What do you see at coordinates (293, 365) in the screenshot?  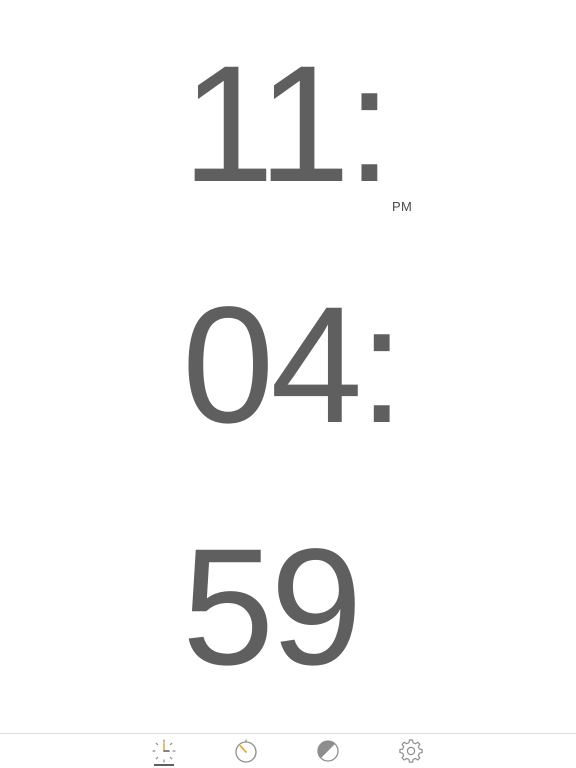 I see `minutes-value: 04:` at bounding box center [293, 365].